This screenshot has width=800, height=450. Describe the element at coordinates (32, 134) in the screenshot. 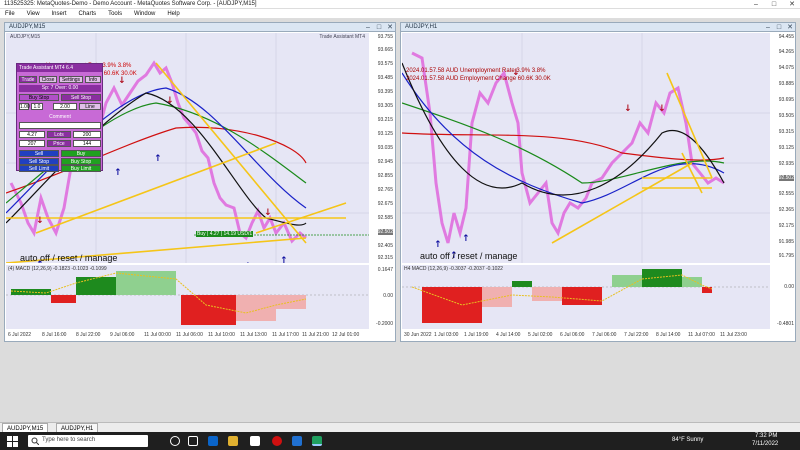

I see `lots-value: 4.27` at that location.